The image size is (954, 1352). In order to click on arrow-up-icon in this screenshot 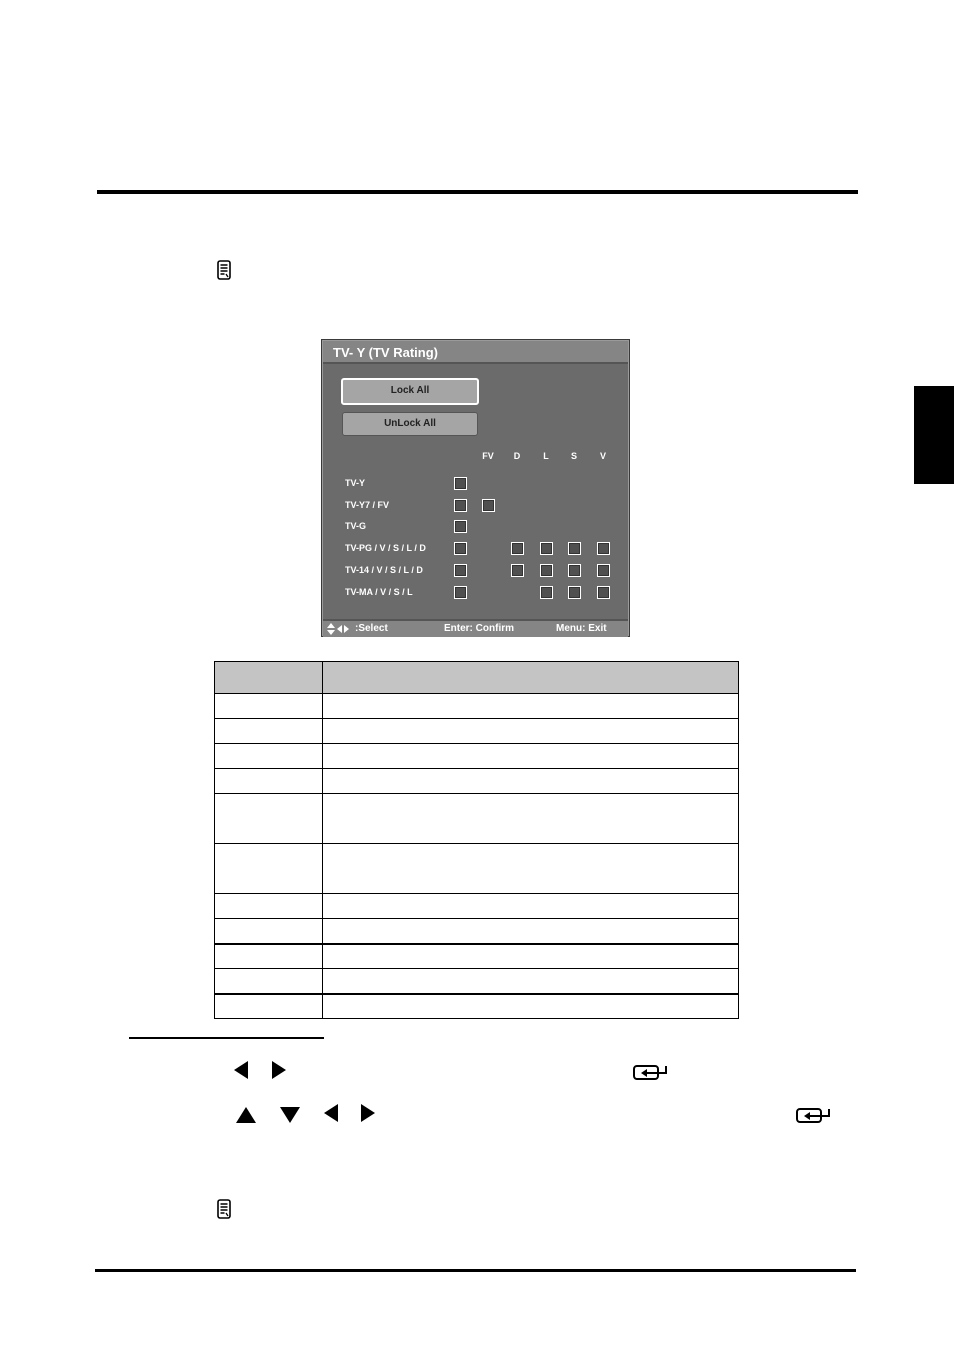, I will do `click(246, 1115)`.